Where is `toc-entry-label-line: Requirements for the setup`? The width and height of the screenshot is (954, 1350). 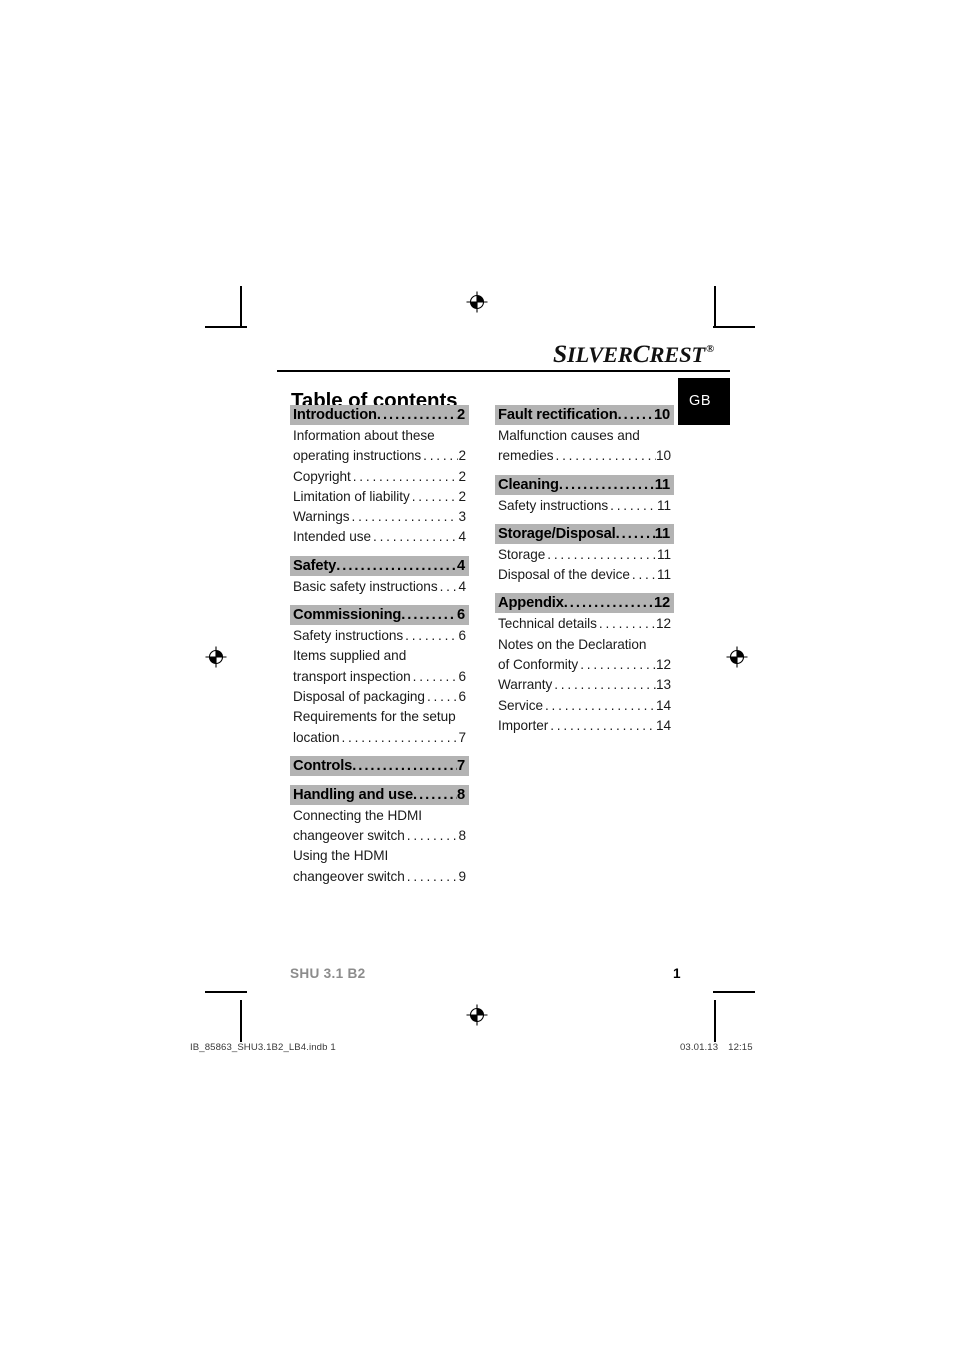 toc-entry-label-line: Requirements for the setup is located at coordinates (374, 717).